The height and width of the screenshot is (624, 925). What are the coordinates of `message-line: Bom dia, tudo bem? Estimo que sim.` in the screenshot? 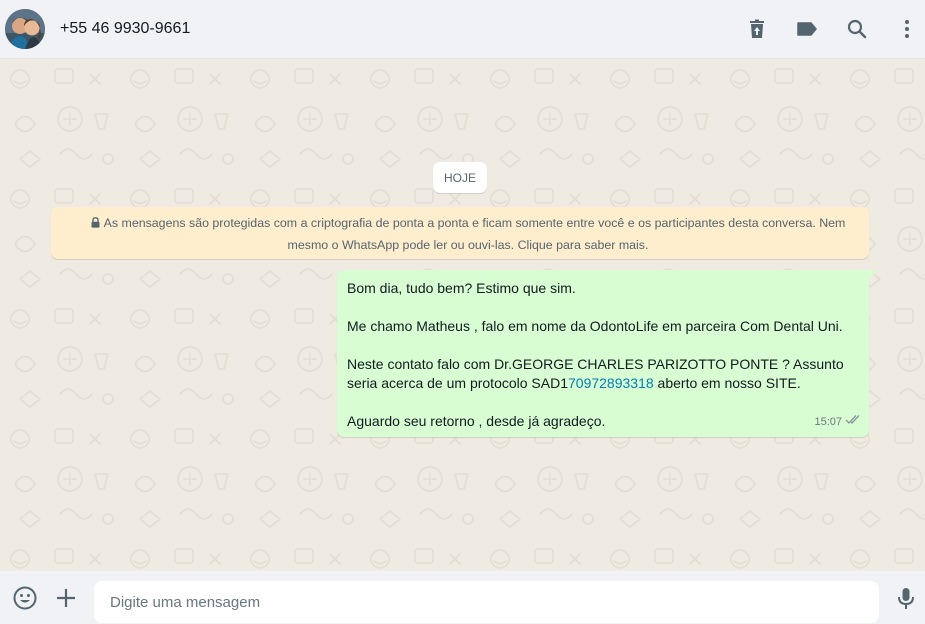 It's located at (461, 288).